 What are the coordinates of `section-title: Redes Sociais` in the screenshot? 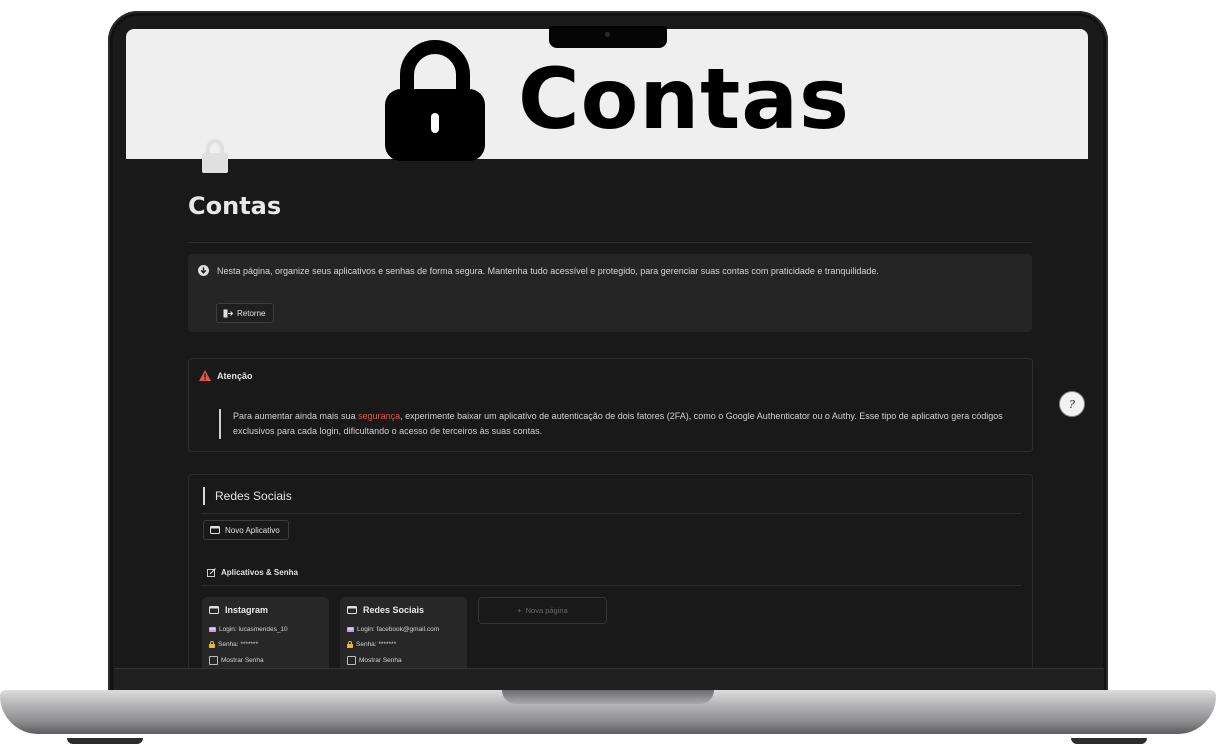 It's located at (247, 496).